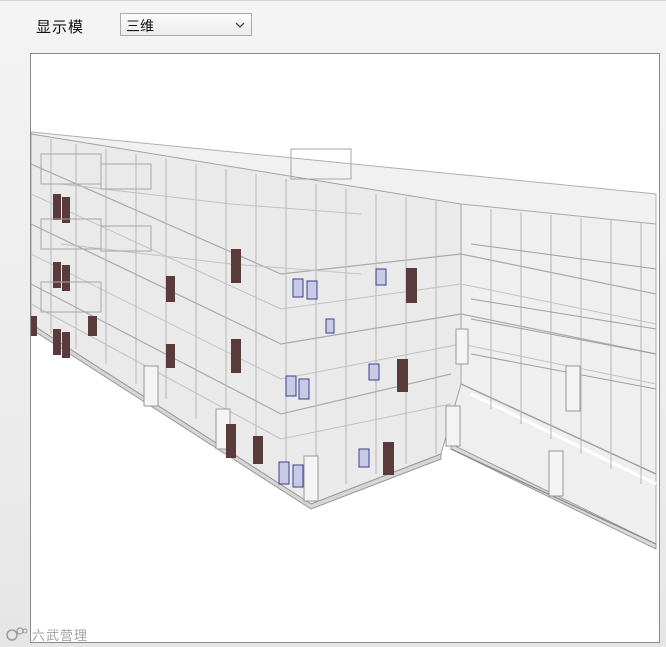  What do you see at coordinates (333, 0) in the screenshot?
I see `window-top-border` at bounding box center [333, 0].